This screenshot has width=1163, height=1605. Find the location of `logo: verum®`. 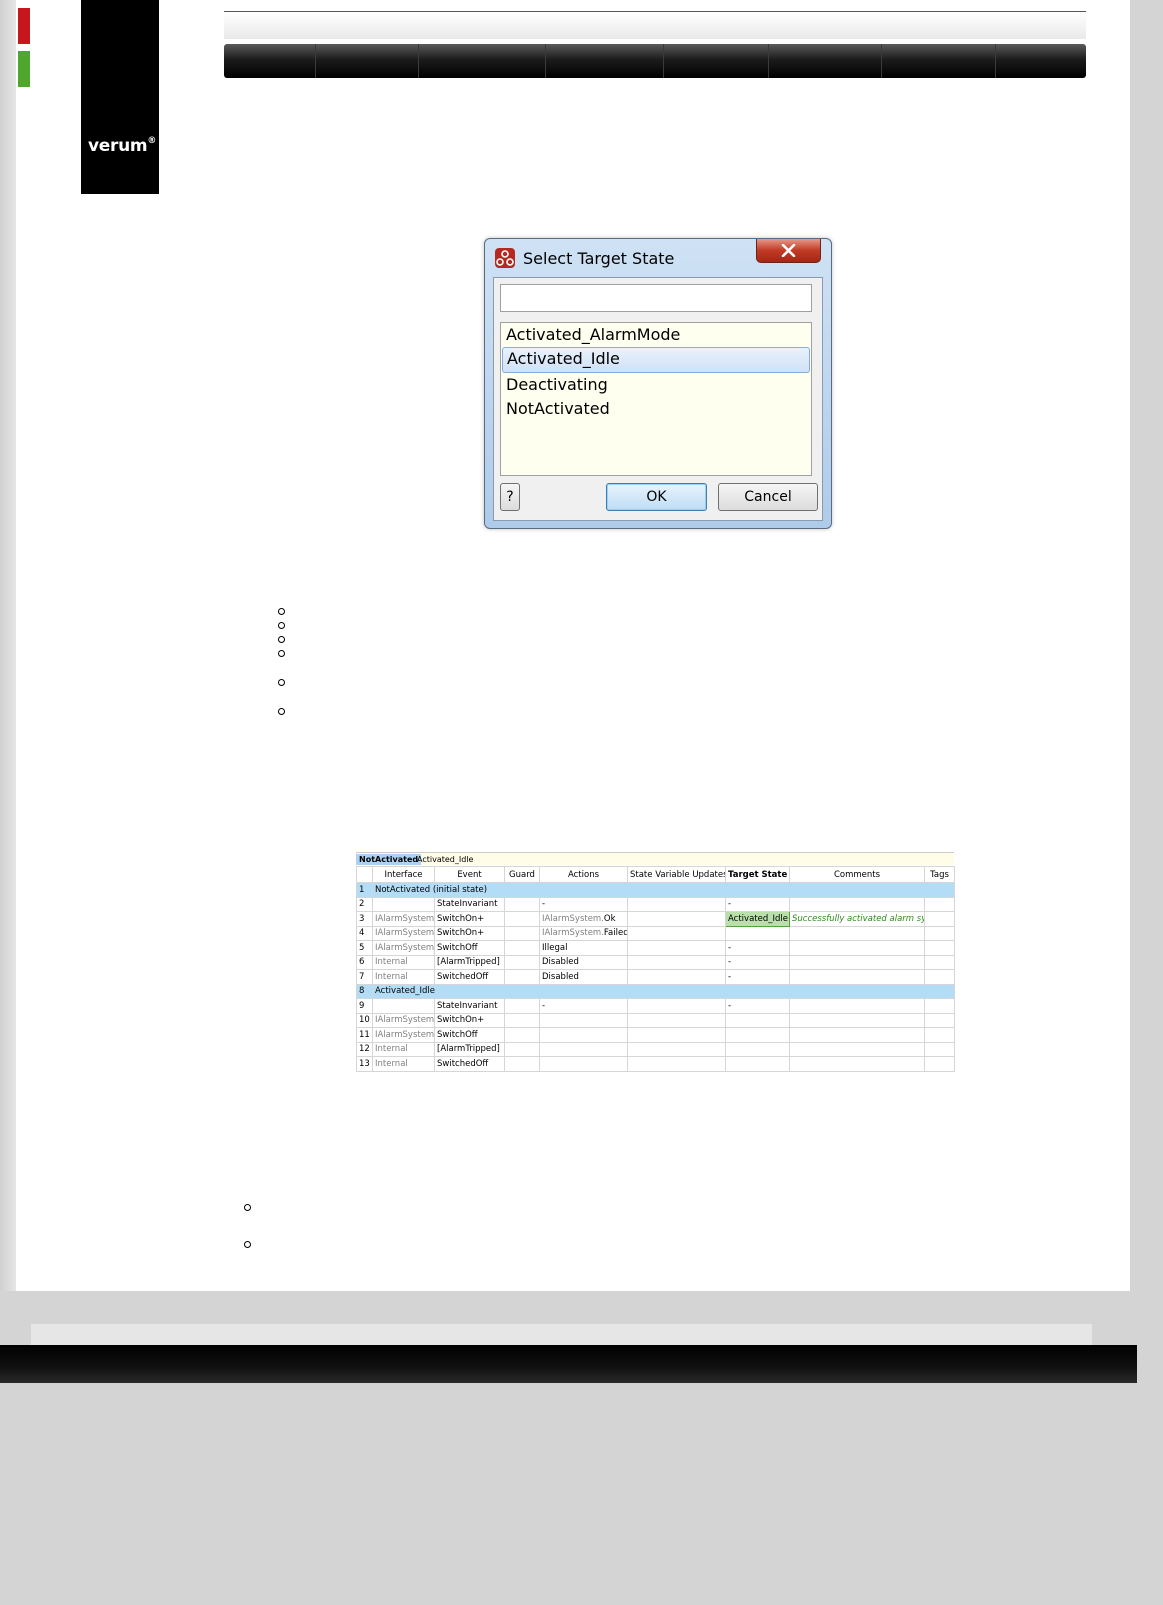

logo: verum® is located at coordinates (120, 97).